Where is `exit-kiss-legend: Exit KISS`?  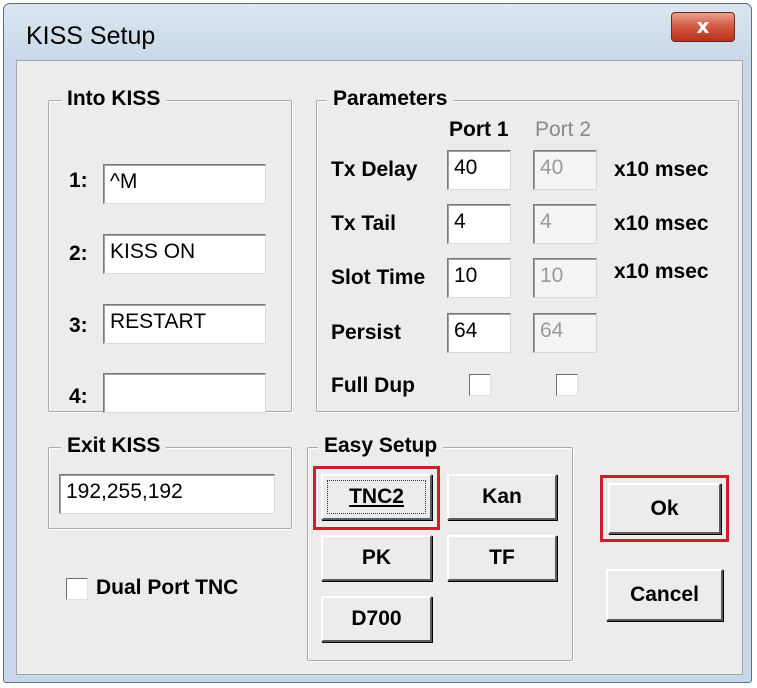
exit-kiss-legend: Exit KISS is located at coordinates (114, 446).